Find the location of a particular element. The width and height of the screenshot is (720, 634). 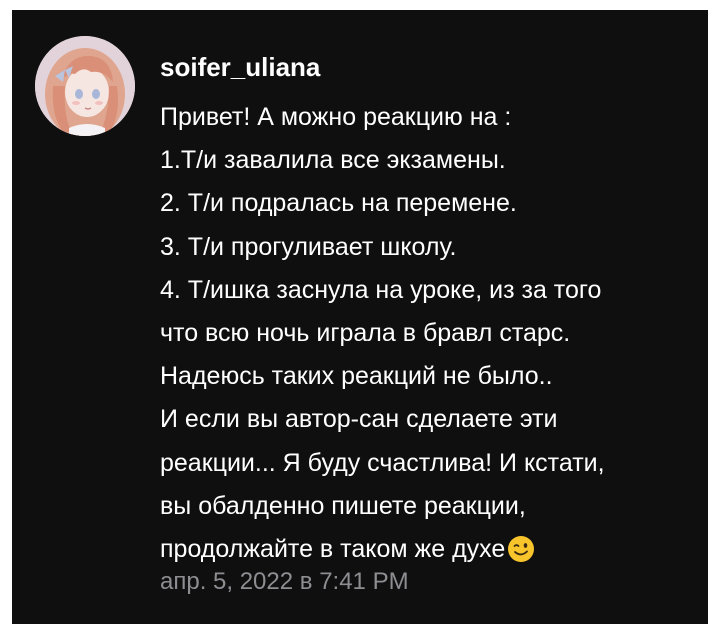

user-avatar-icon is located at coordinates (85, 86).